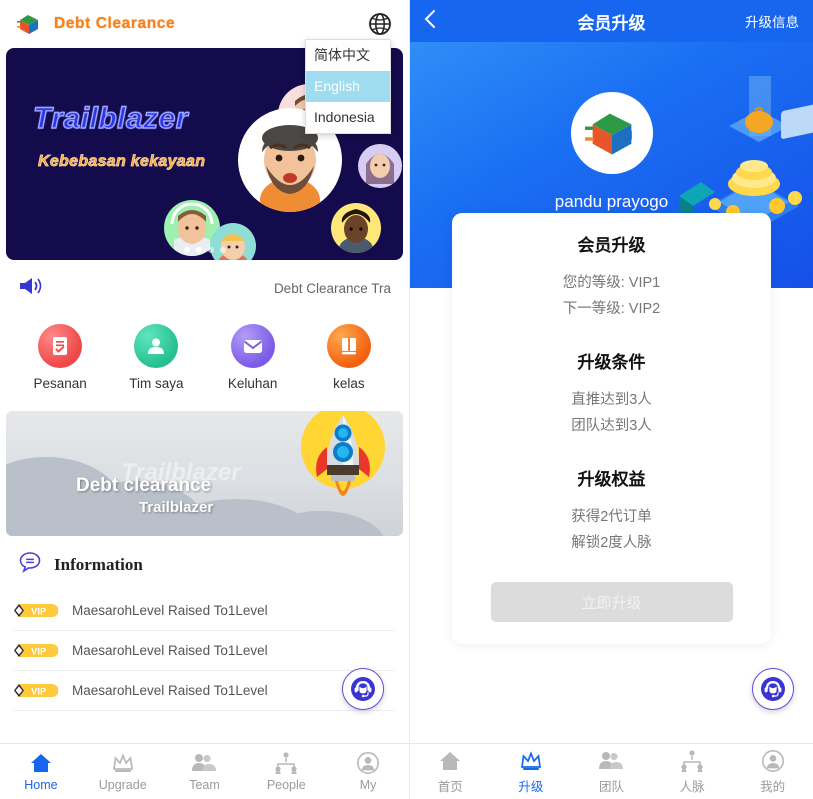  Describe the element at coordinates (348, 55) in the screenshot. I see `language-option-zh: 简体中文` at that location.